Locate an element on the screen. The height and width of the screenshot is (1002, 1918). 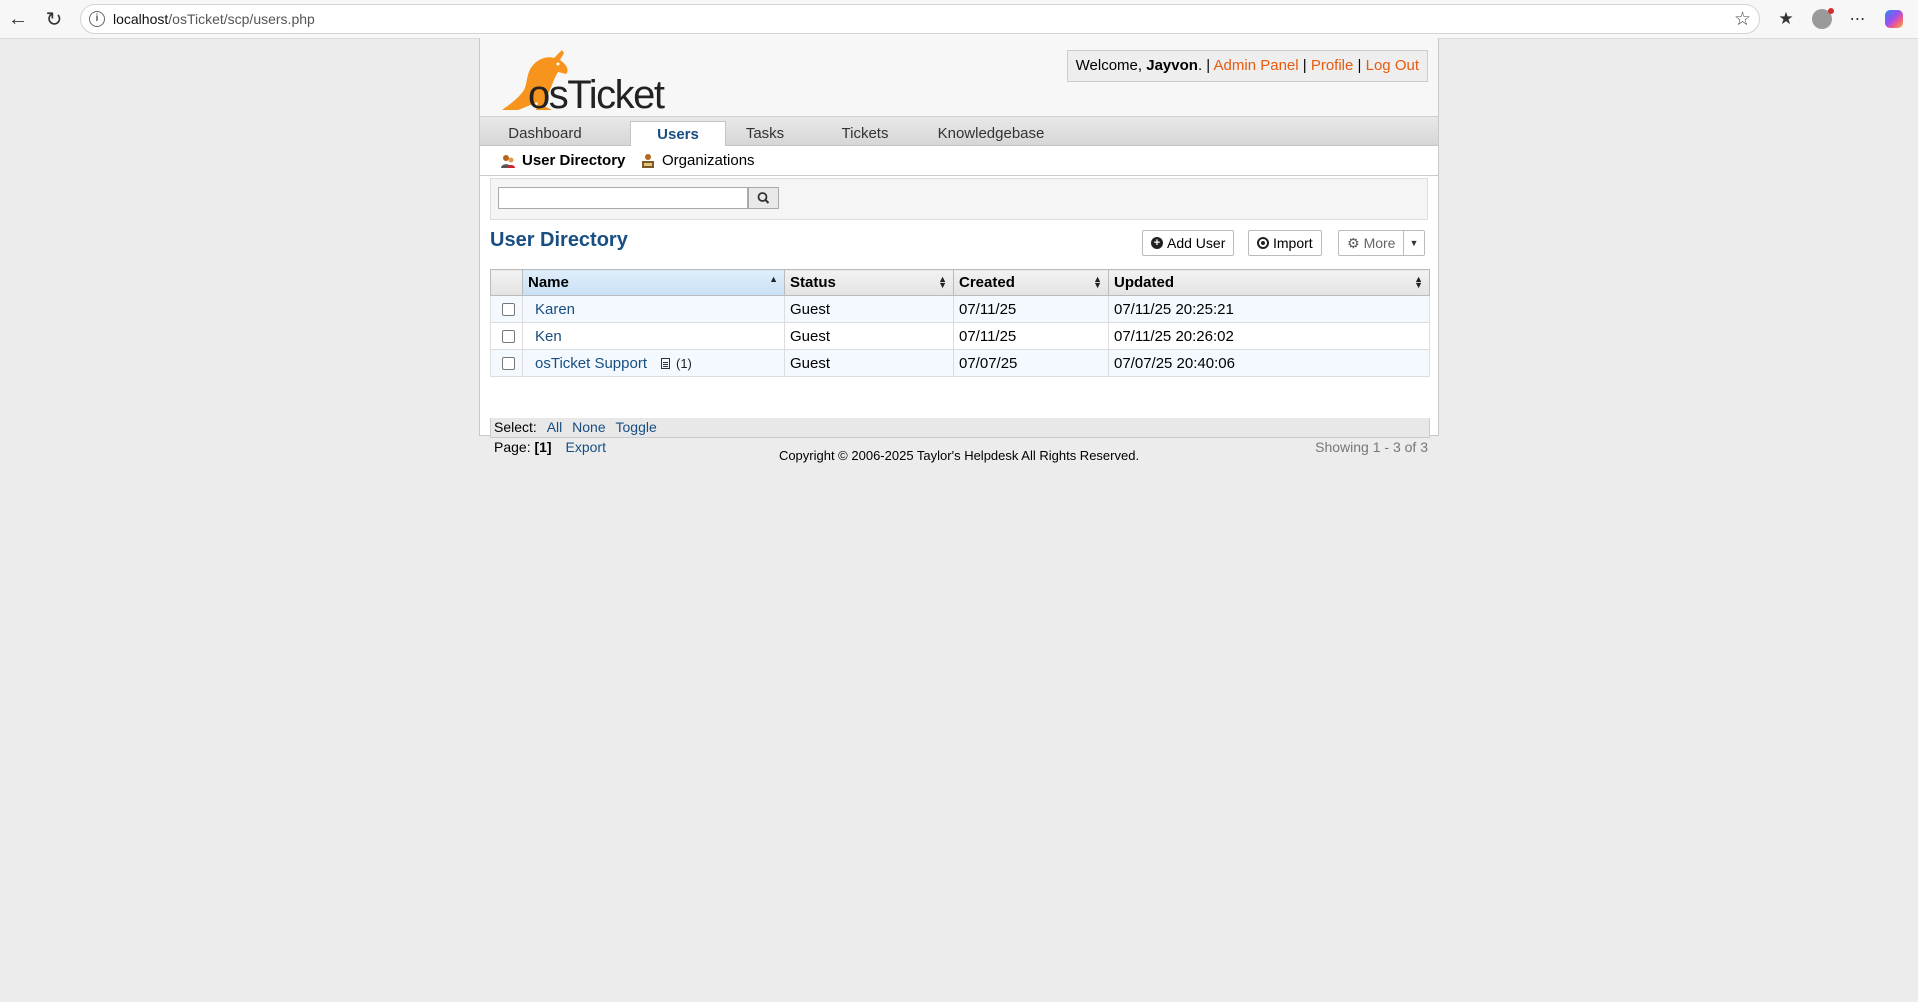
column-header-created: Created ▲ ▼ is located at coordinates (1031, 282).